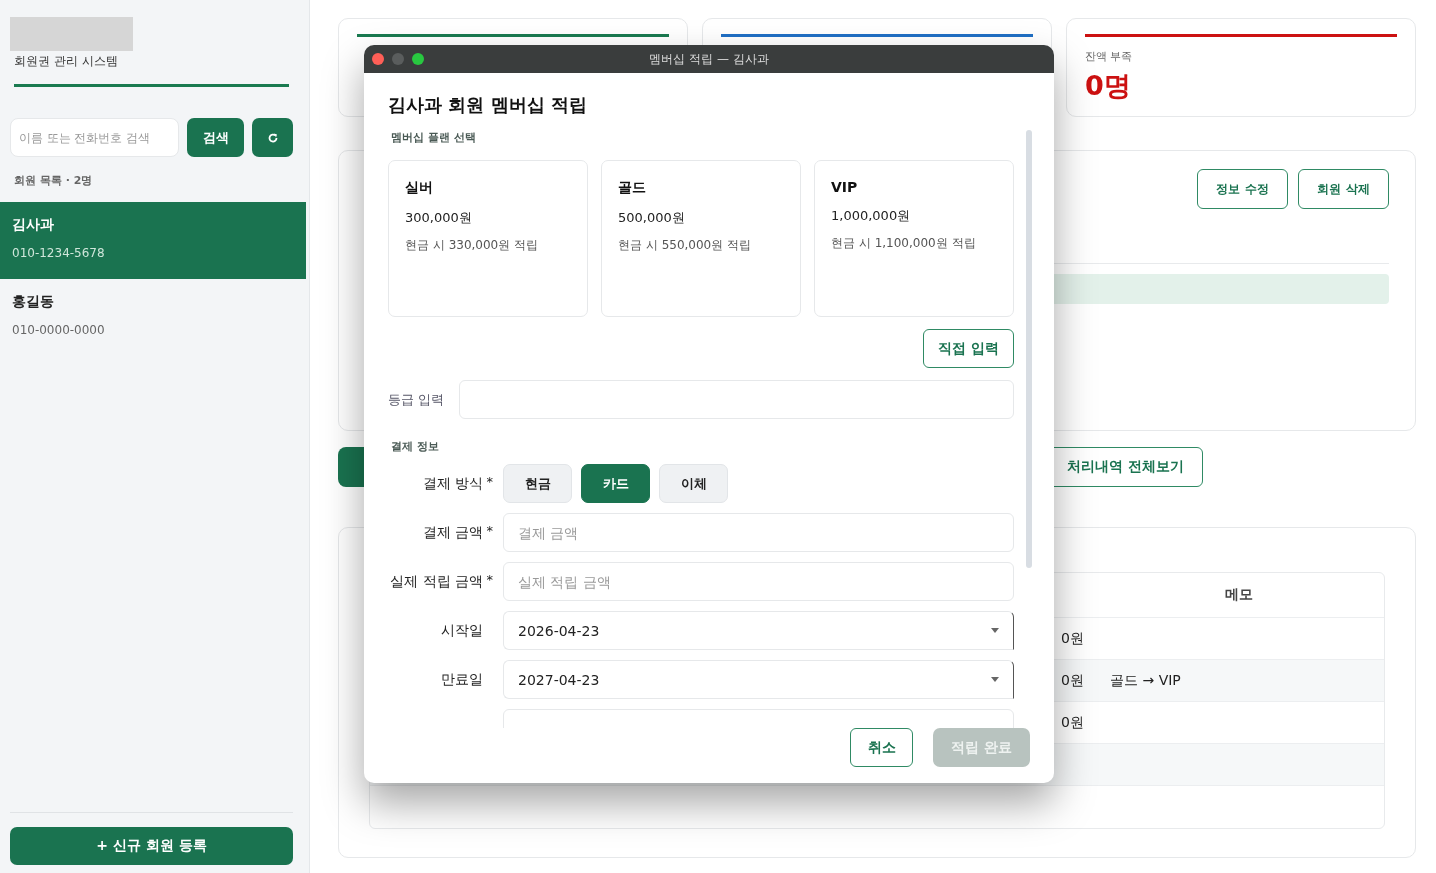 Image resolution: width=1436 pixels, height=873 pixels. I want to click on plan-card: 실버 300,000원 현금 시 330,000원 적립, so click(488, 238).